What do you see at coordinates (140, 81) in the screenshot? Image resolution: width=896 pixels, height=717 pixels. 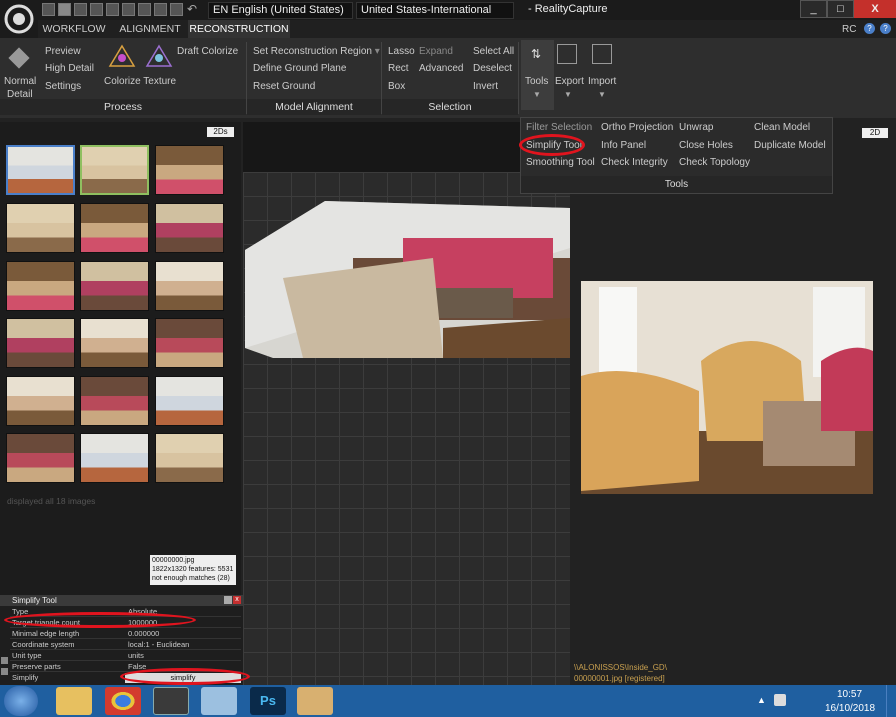 I see `colorize-texture-button: Colorize Texture` at bounding box center [140, 81].